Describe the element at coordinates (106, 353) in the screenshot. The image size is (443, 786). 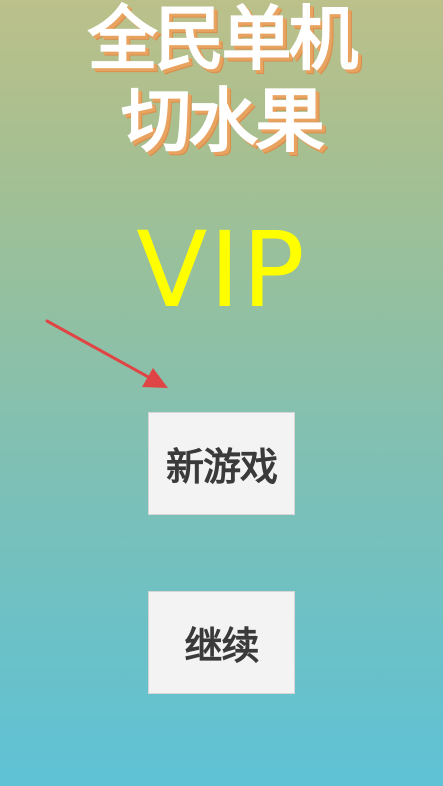
I see `arrow-right-down-icon` at that location.